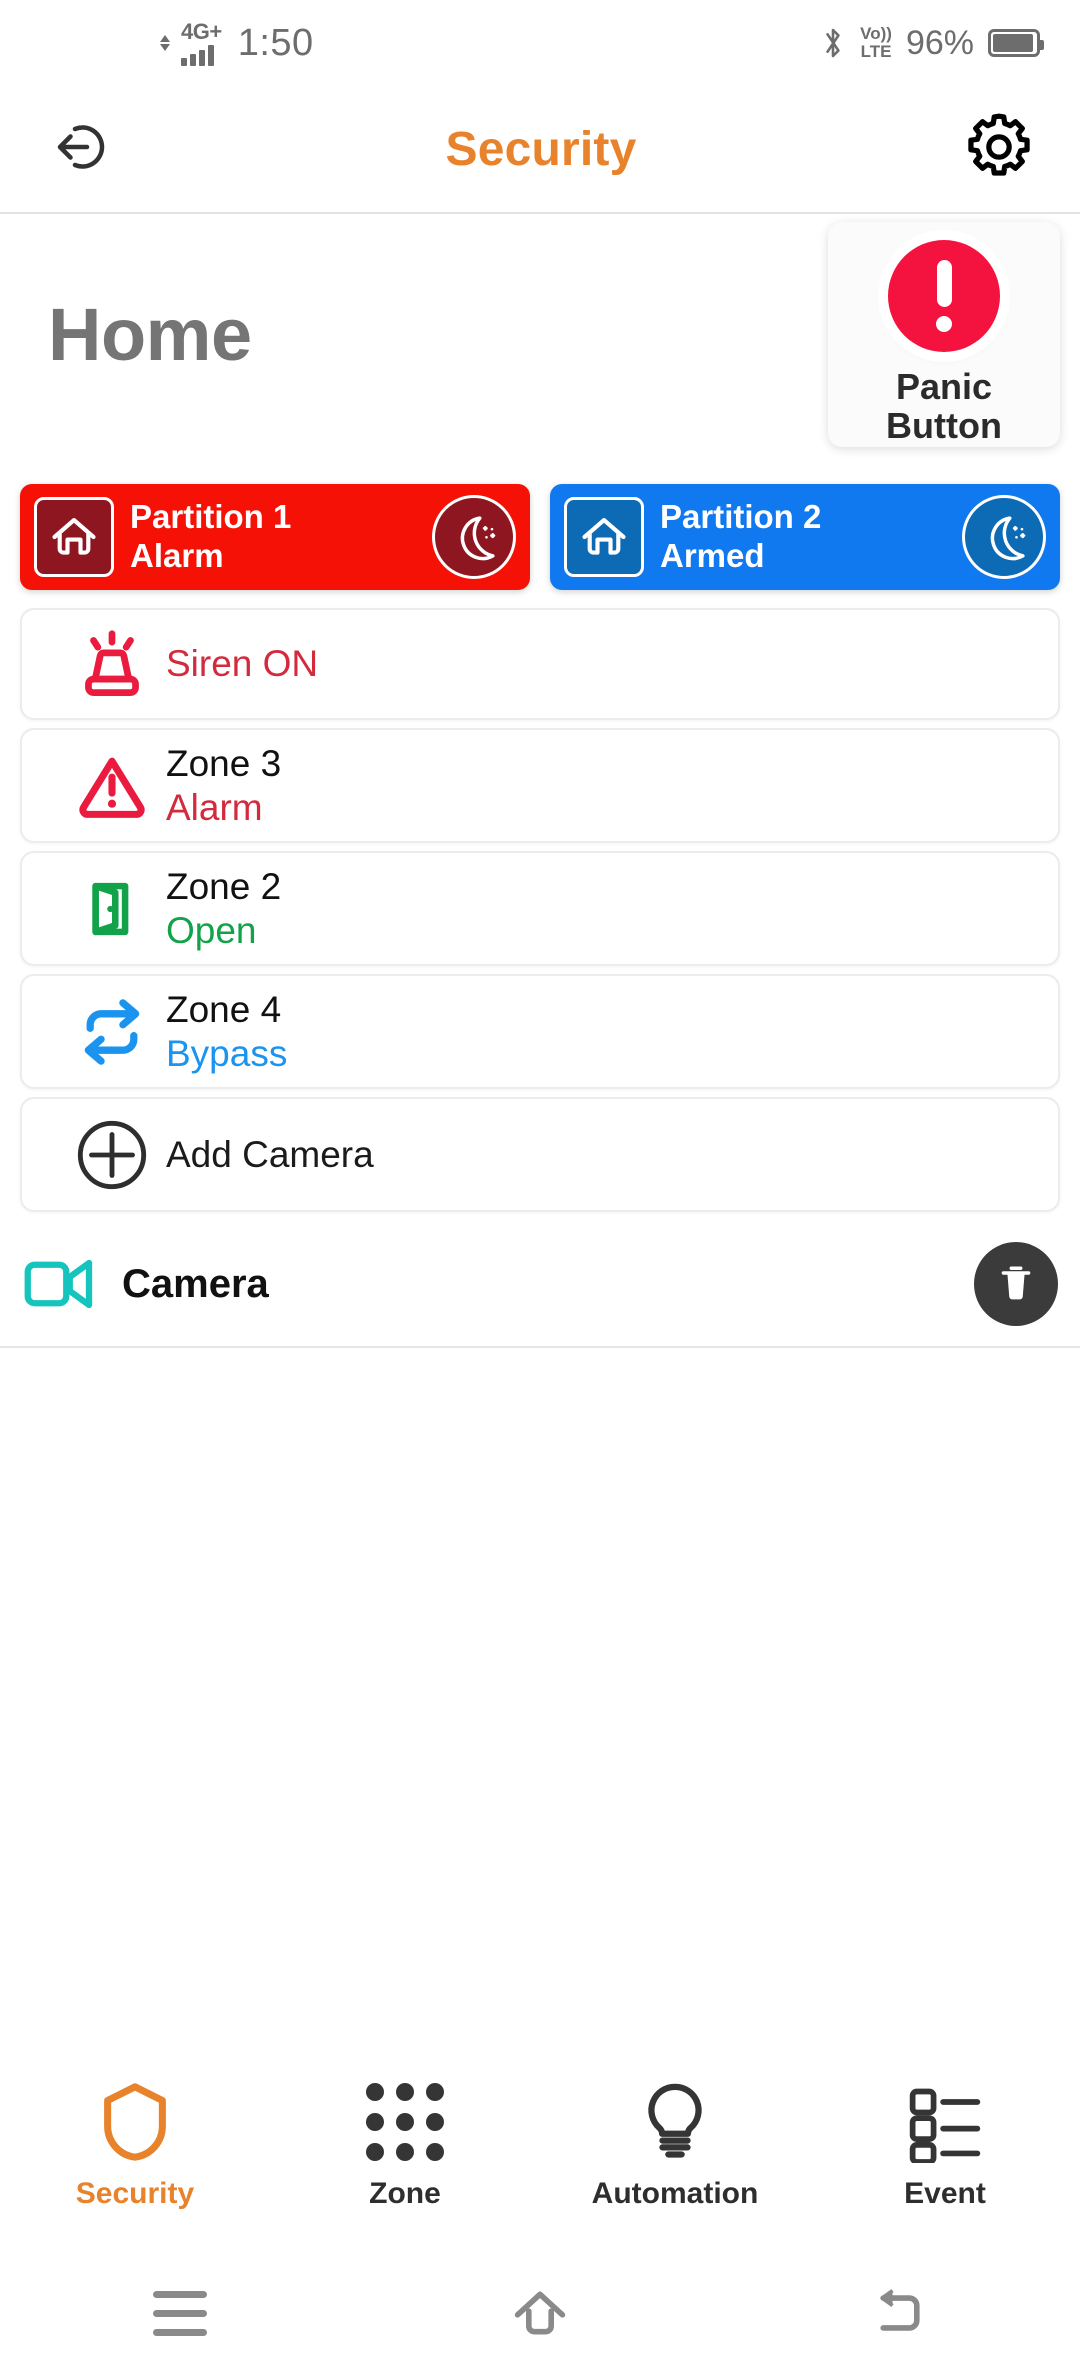 The height and width of the screenshot is (2376, 1080). I want to click on list-item-zone-3: Zone 3 Alarm, so click(540, 785).